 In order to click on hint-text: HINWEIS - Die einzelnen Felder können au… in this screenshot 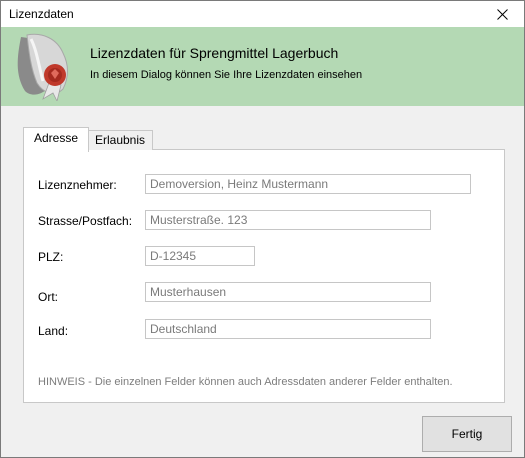, I will do `click(245, 382)`.